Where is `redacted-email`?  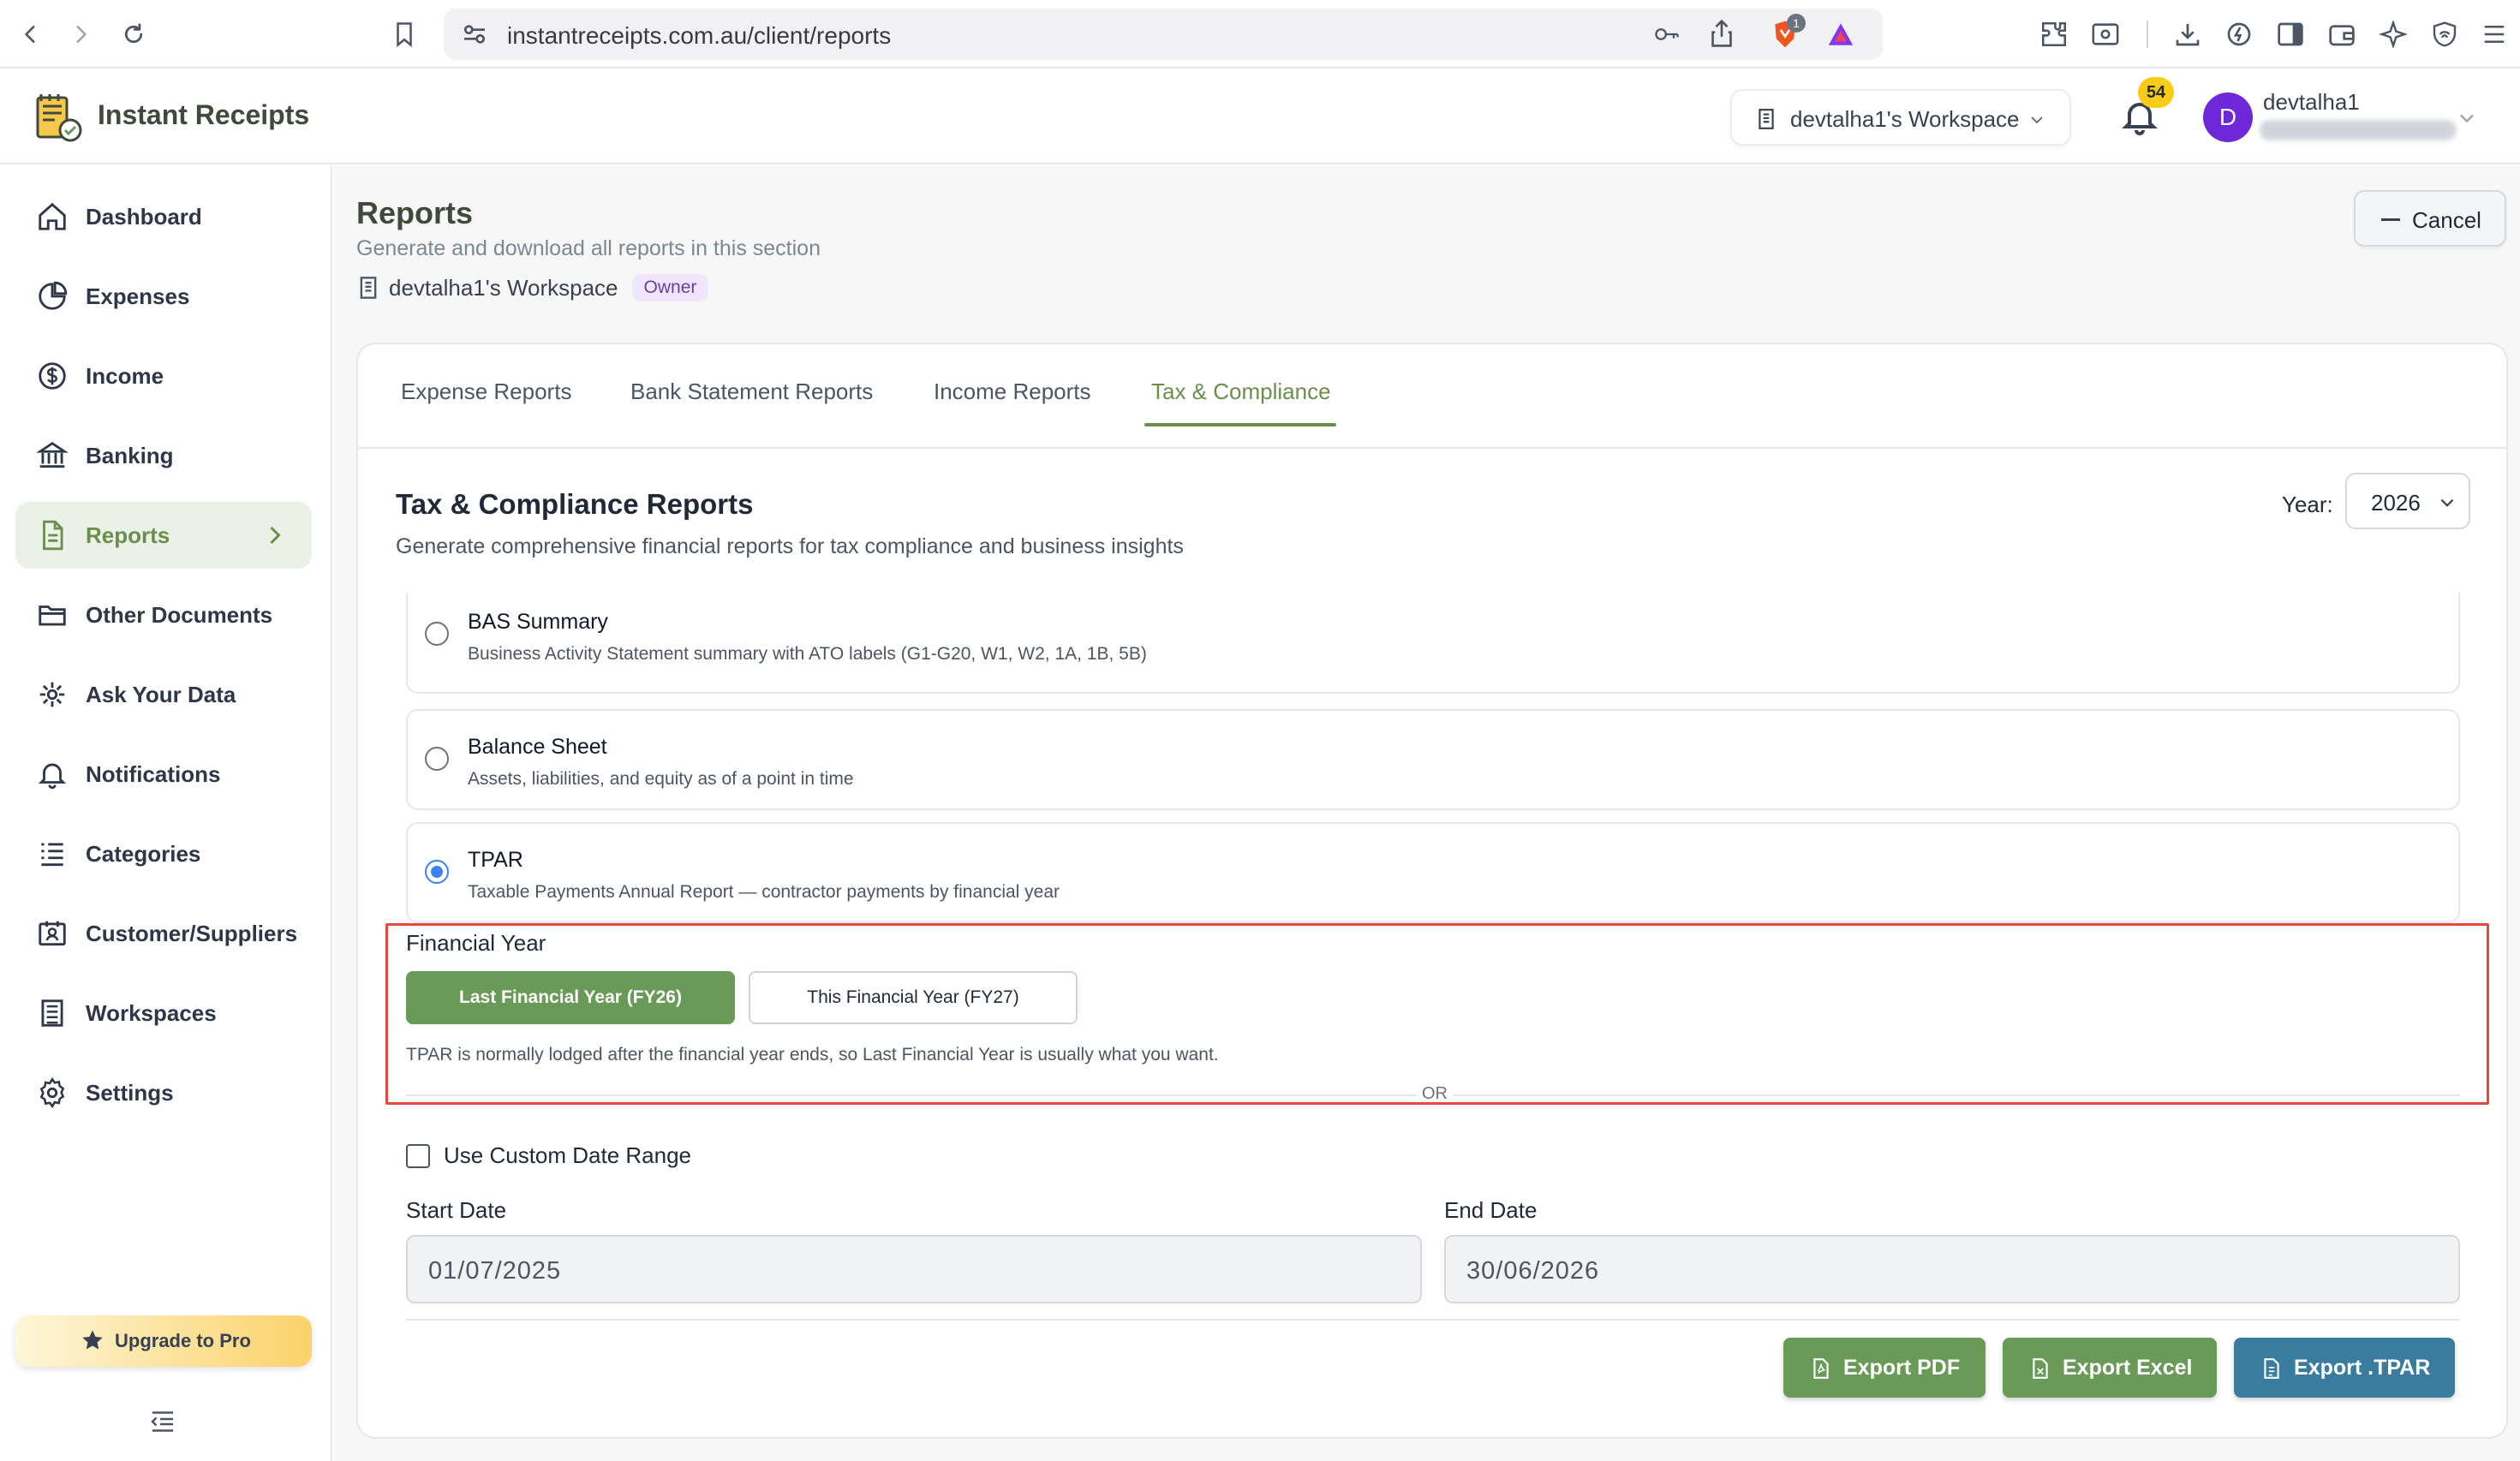
redacted-email is located at coordinates (2359, 130).